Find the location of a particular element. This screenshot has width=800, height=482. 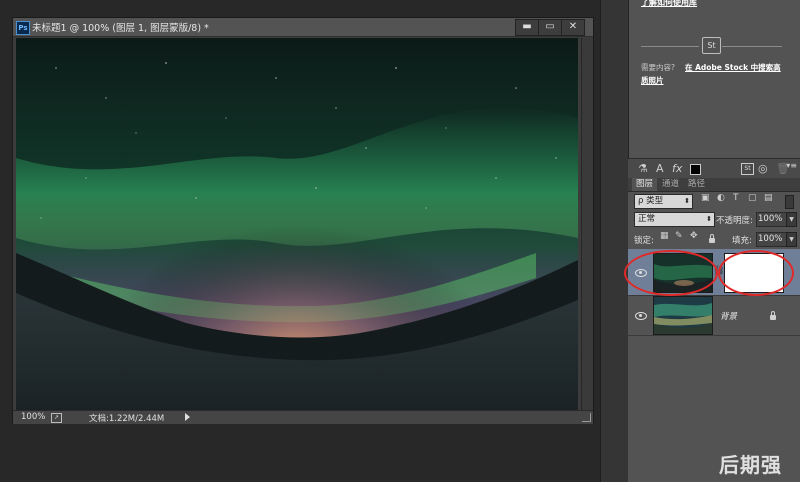

paint-icon: ⚗ is located at coordinates (643, 168).